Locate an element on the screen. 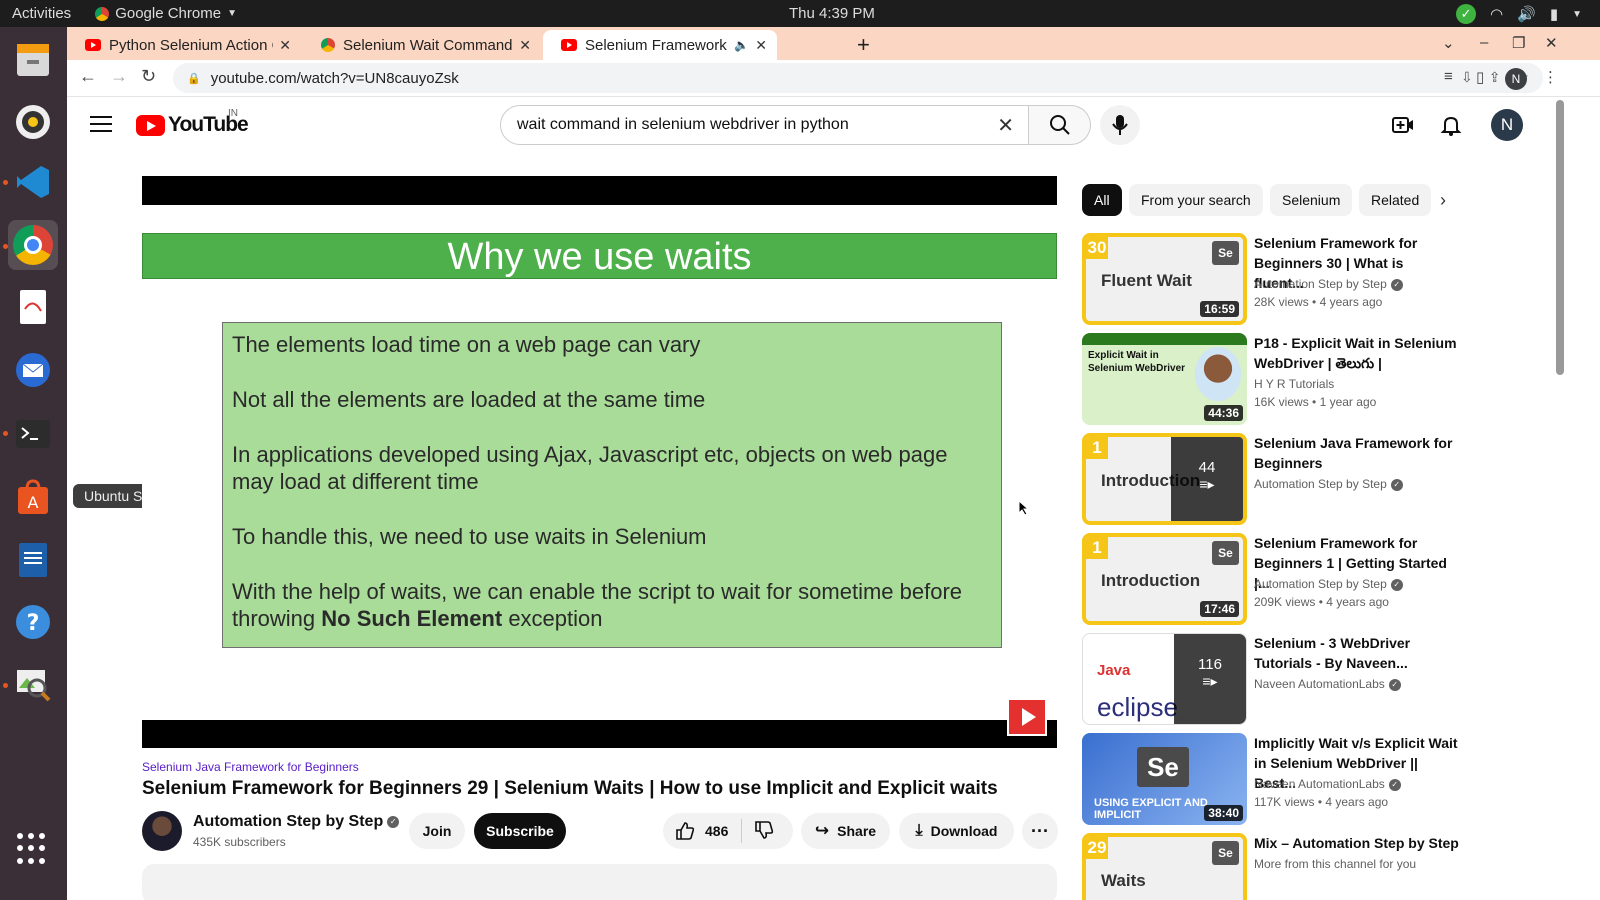 The width and height of the screenshot is (1600, 900). download-button: ⤓ Download is located at coordinates (956, 831).